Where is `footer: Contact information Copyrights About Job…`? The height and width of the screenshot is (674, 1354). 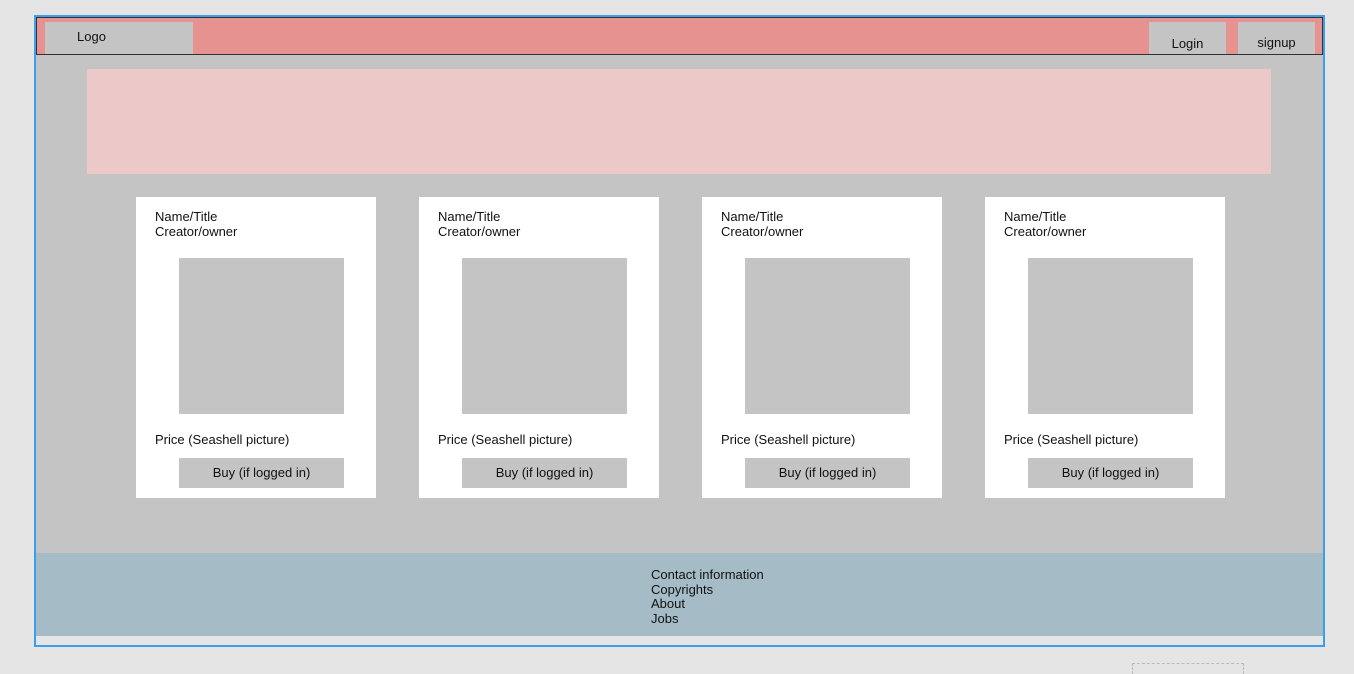
footer: Contact information Copyrights About Job… is located at coordinates (679, 594).